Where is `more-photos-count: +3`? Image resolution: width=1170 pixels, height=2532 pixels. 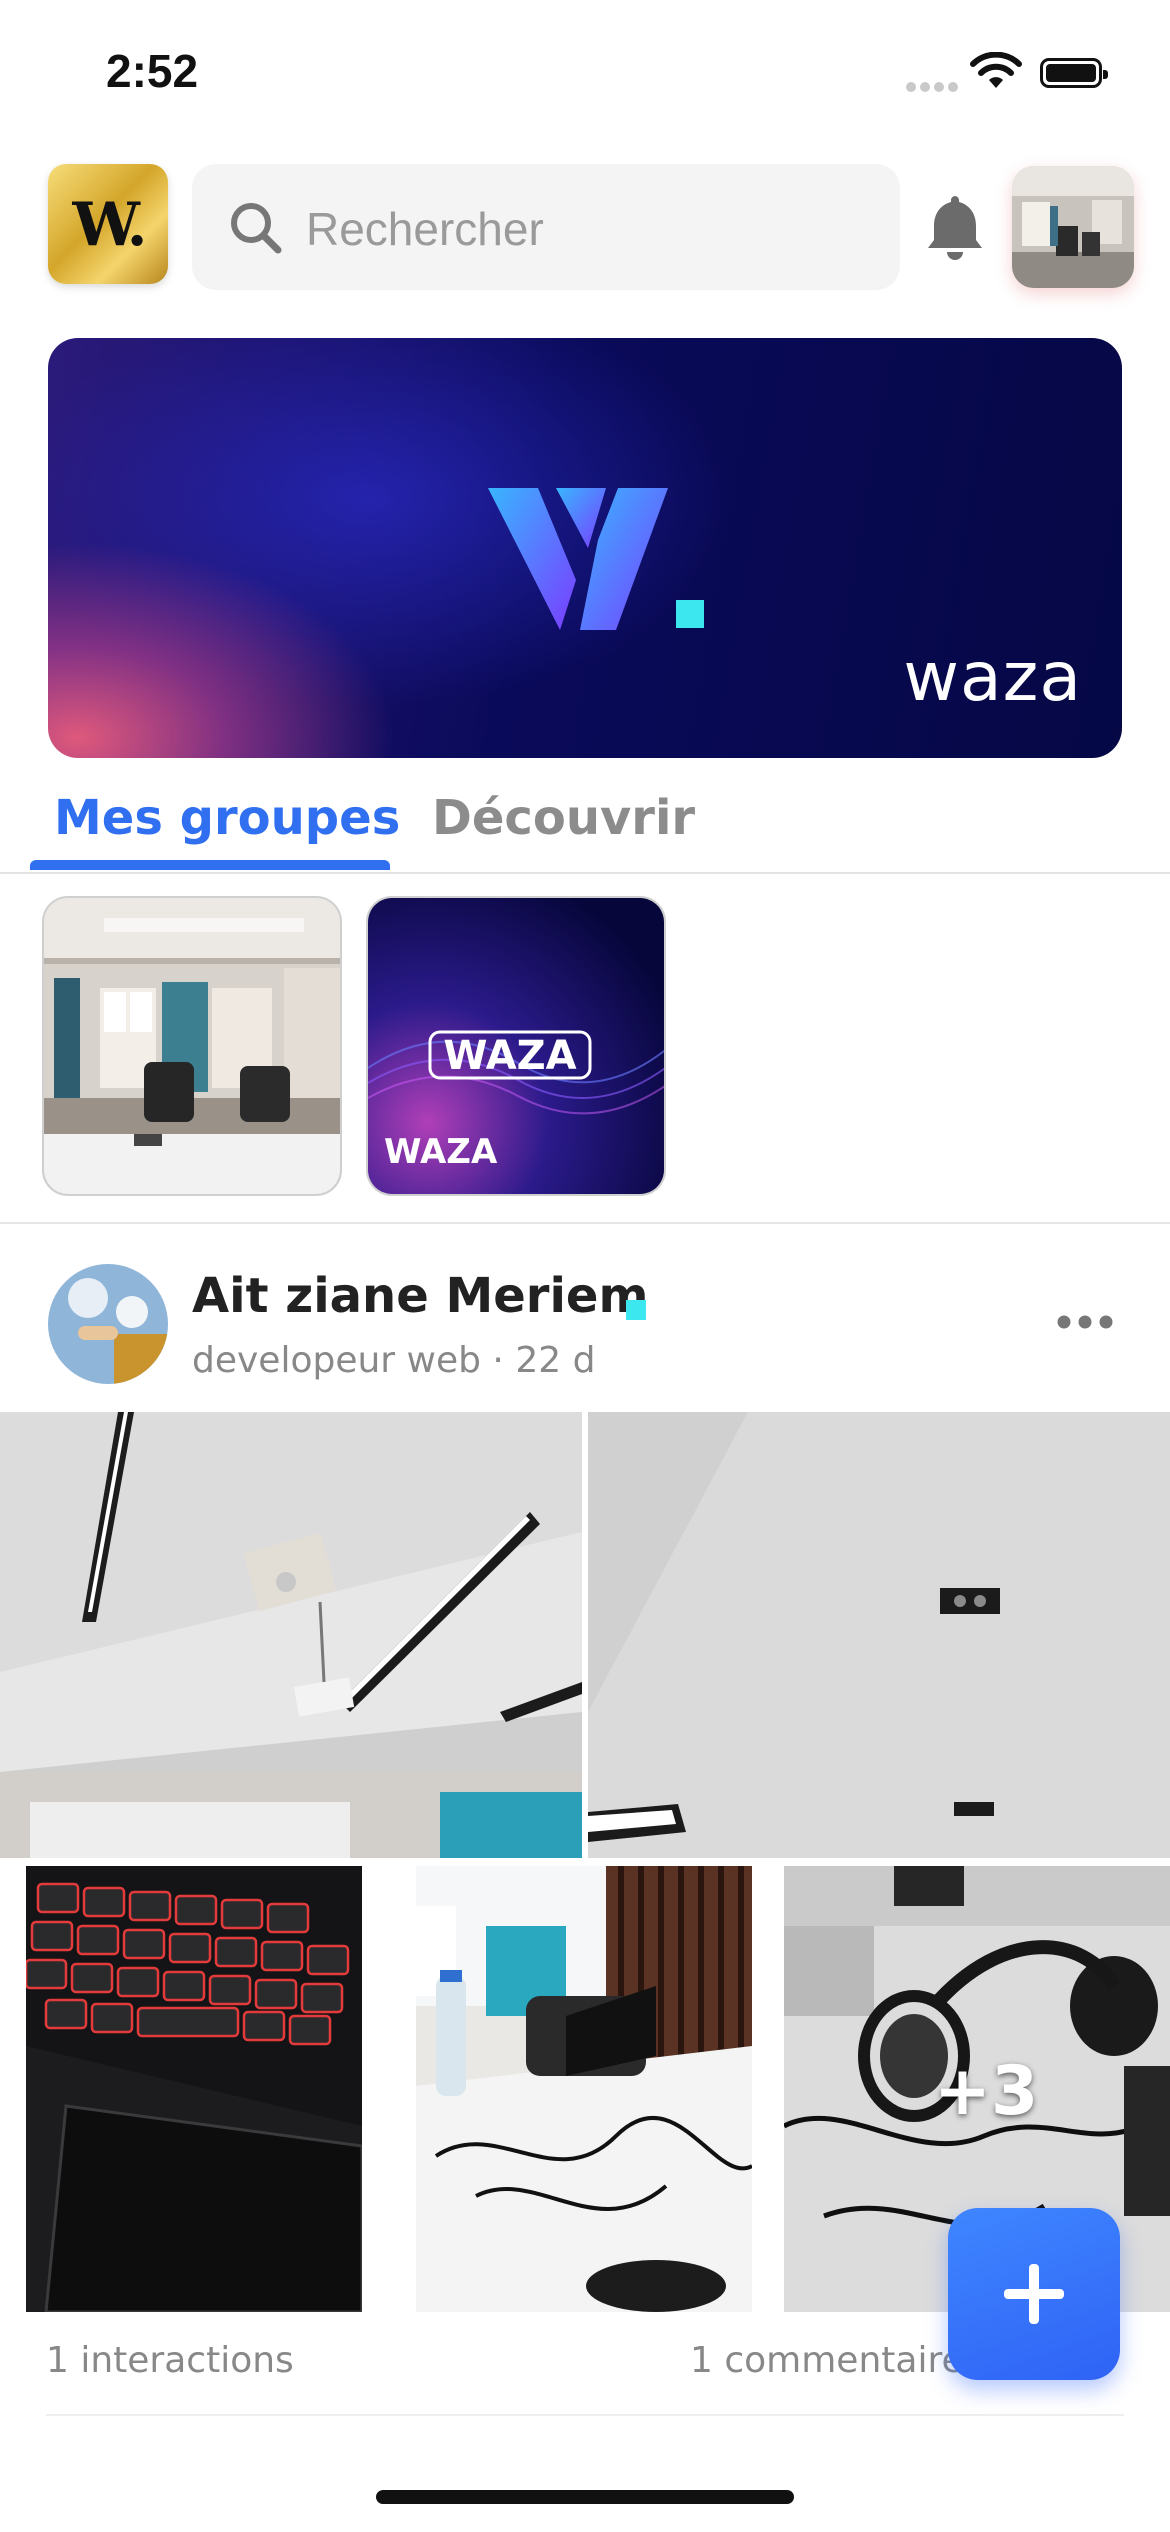 more-photos-count: +3 is located at coordinates (986, 2091).